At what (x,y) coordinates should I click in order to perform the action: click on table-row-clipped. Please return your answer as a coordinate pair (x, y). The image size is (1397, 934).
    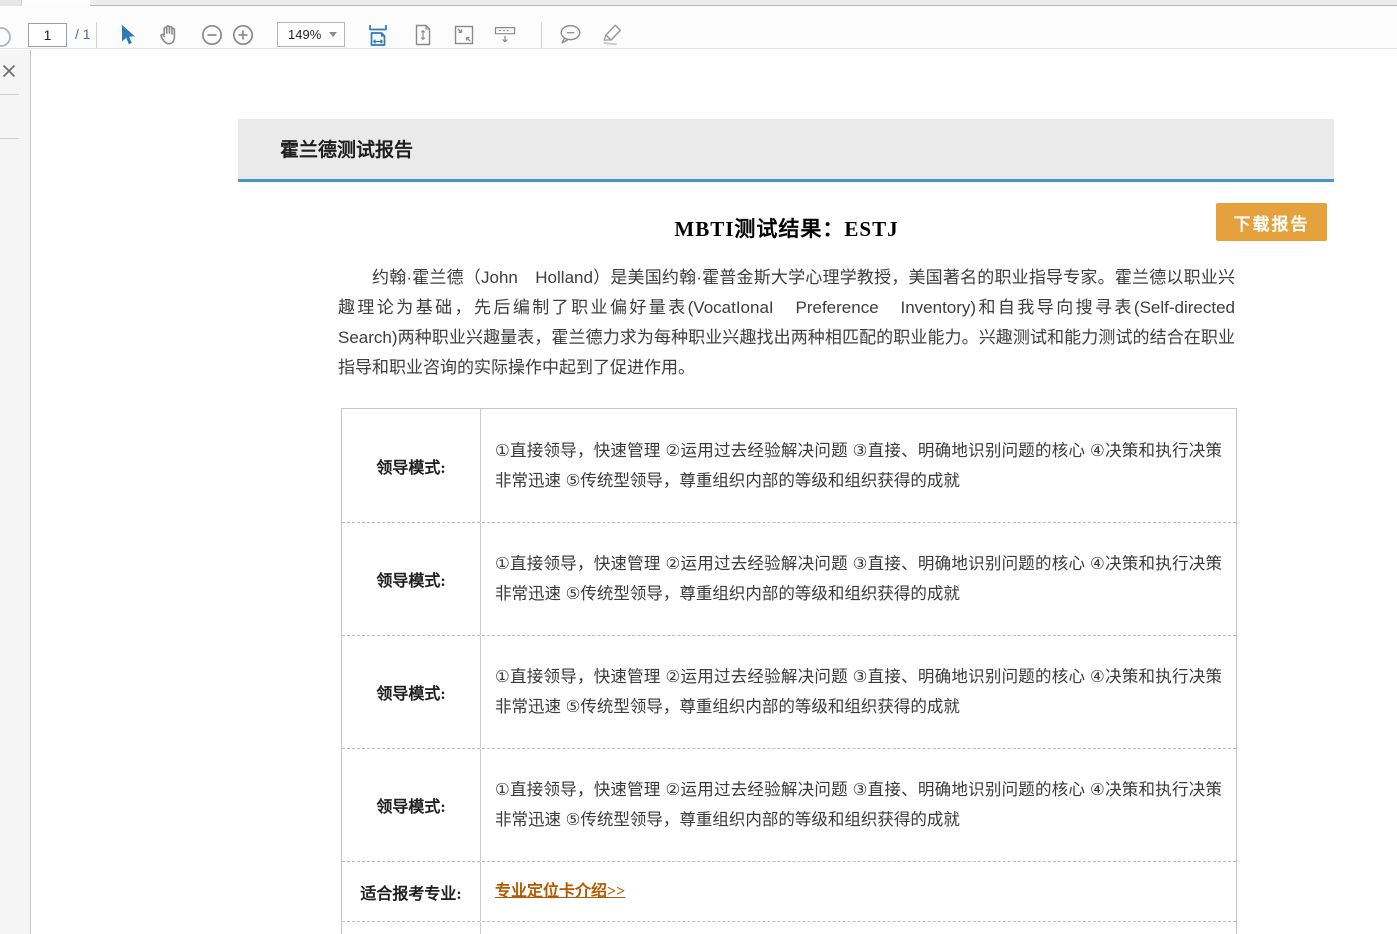
    Looking at the image, I should click on (789, 927).